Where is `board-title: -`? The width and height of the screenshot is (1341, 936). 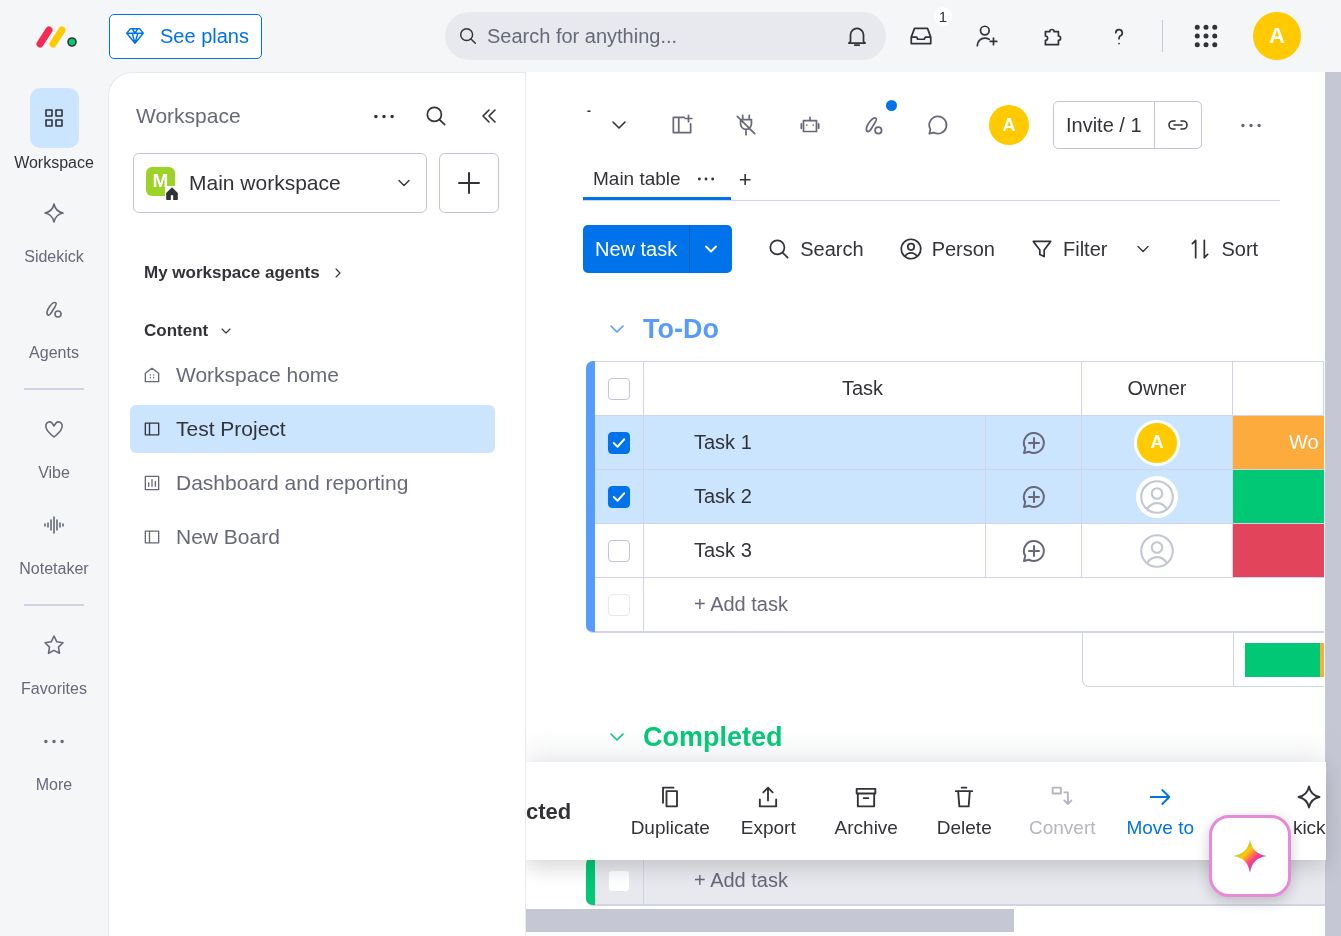 board-title: - is located at coordinates (589, 111).